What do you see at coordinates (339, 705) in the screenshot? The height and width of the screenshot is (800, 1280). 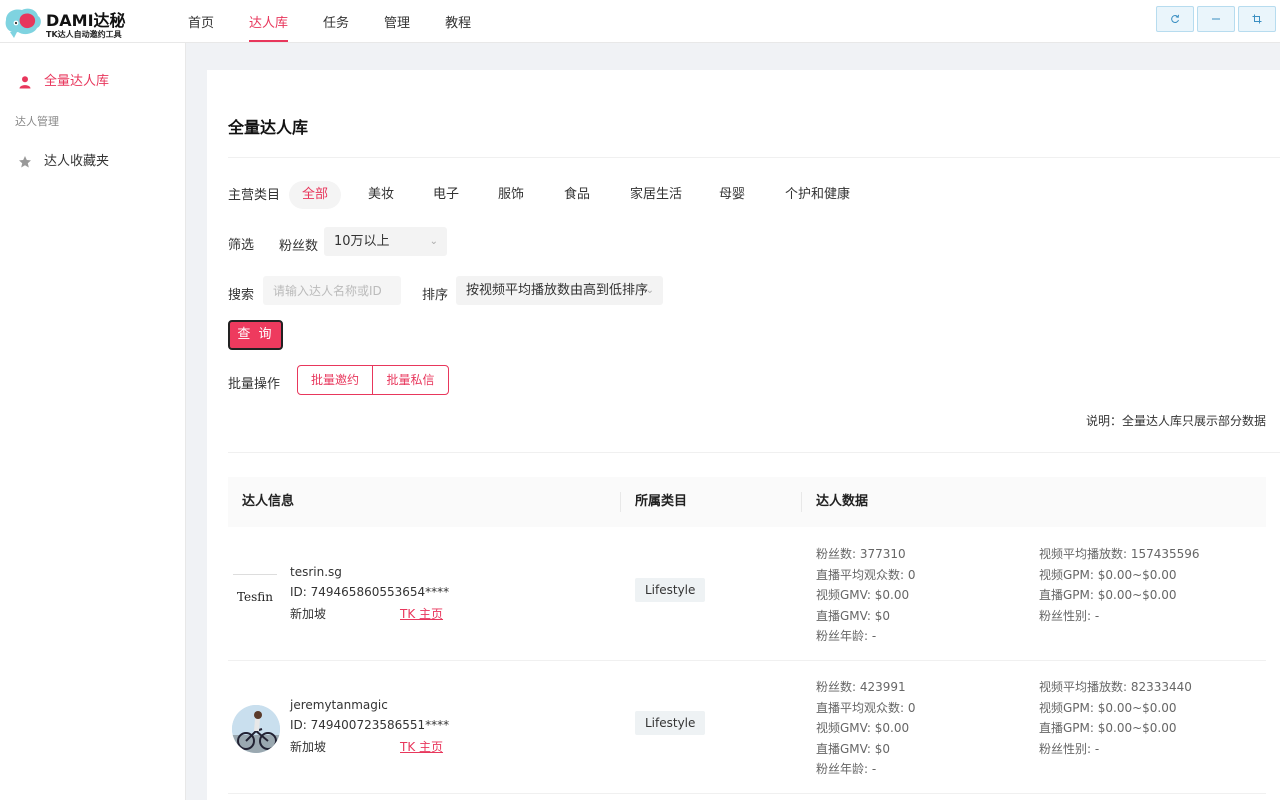 I see `creator-name: jeremytanmagic` at bounding box center [339, 705].